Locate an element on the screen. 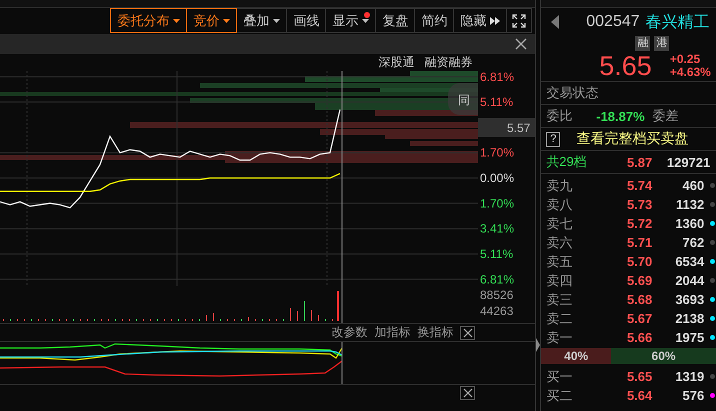 This screenshot has height=411, width=716. toolbar-button: 简约 is located at coordinates (434, 20).